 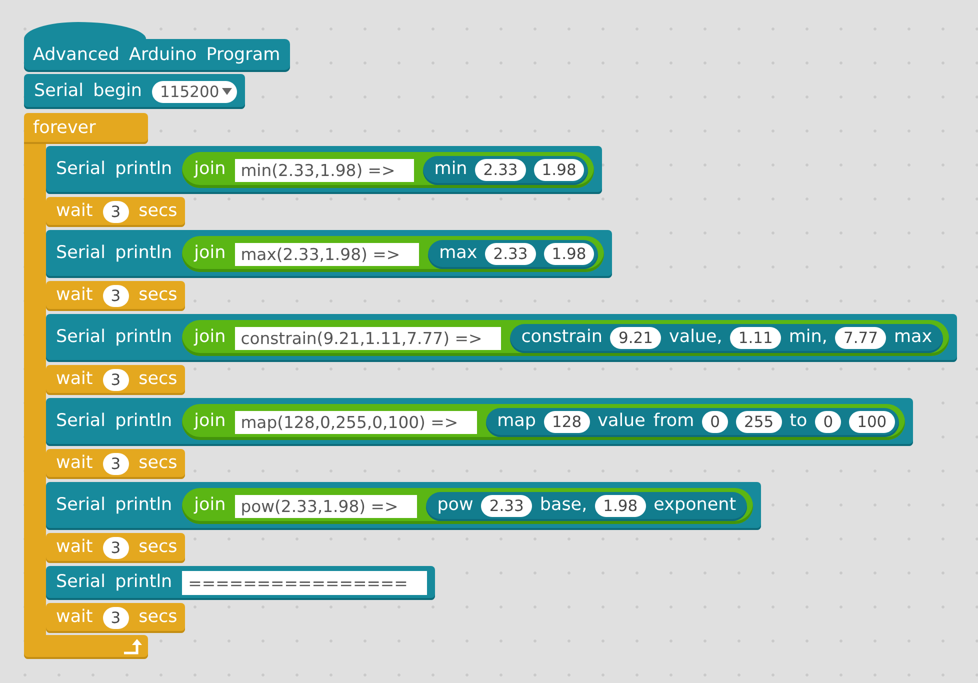 I want to click on block-label: Advanced Arduino Program, so click(x=156, y=55).